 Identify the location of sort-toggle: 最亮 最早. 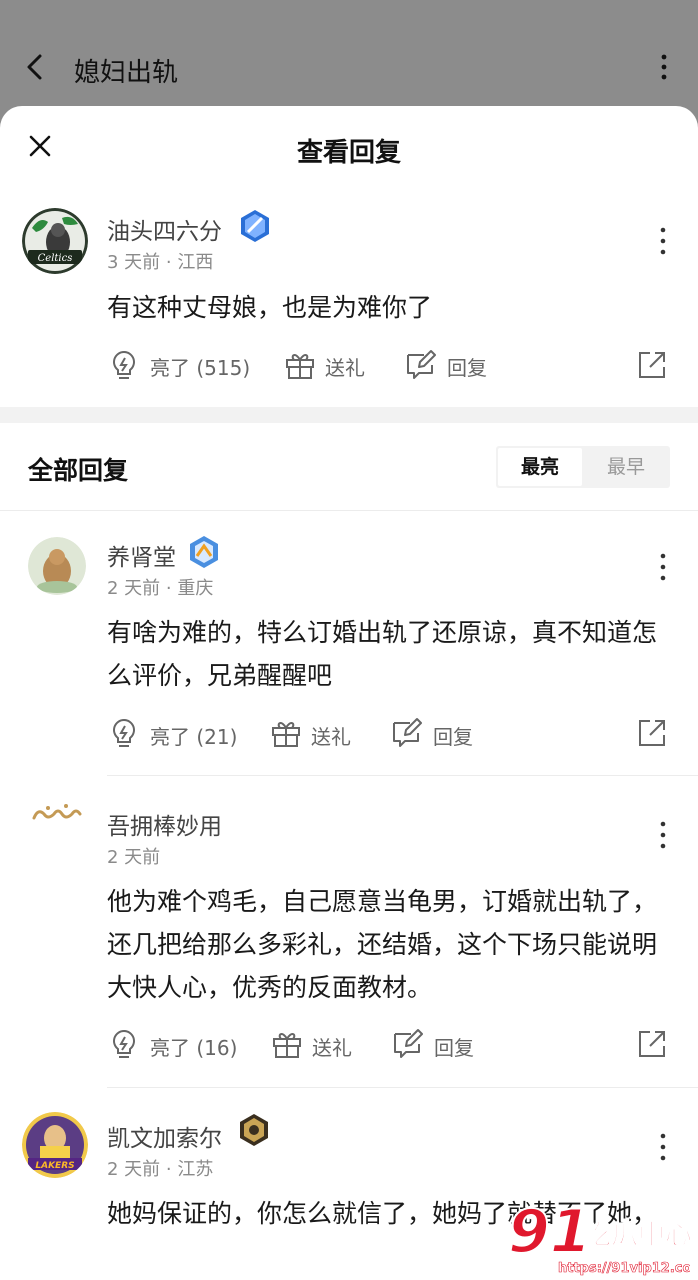
(583, 467).